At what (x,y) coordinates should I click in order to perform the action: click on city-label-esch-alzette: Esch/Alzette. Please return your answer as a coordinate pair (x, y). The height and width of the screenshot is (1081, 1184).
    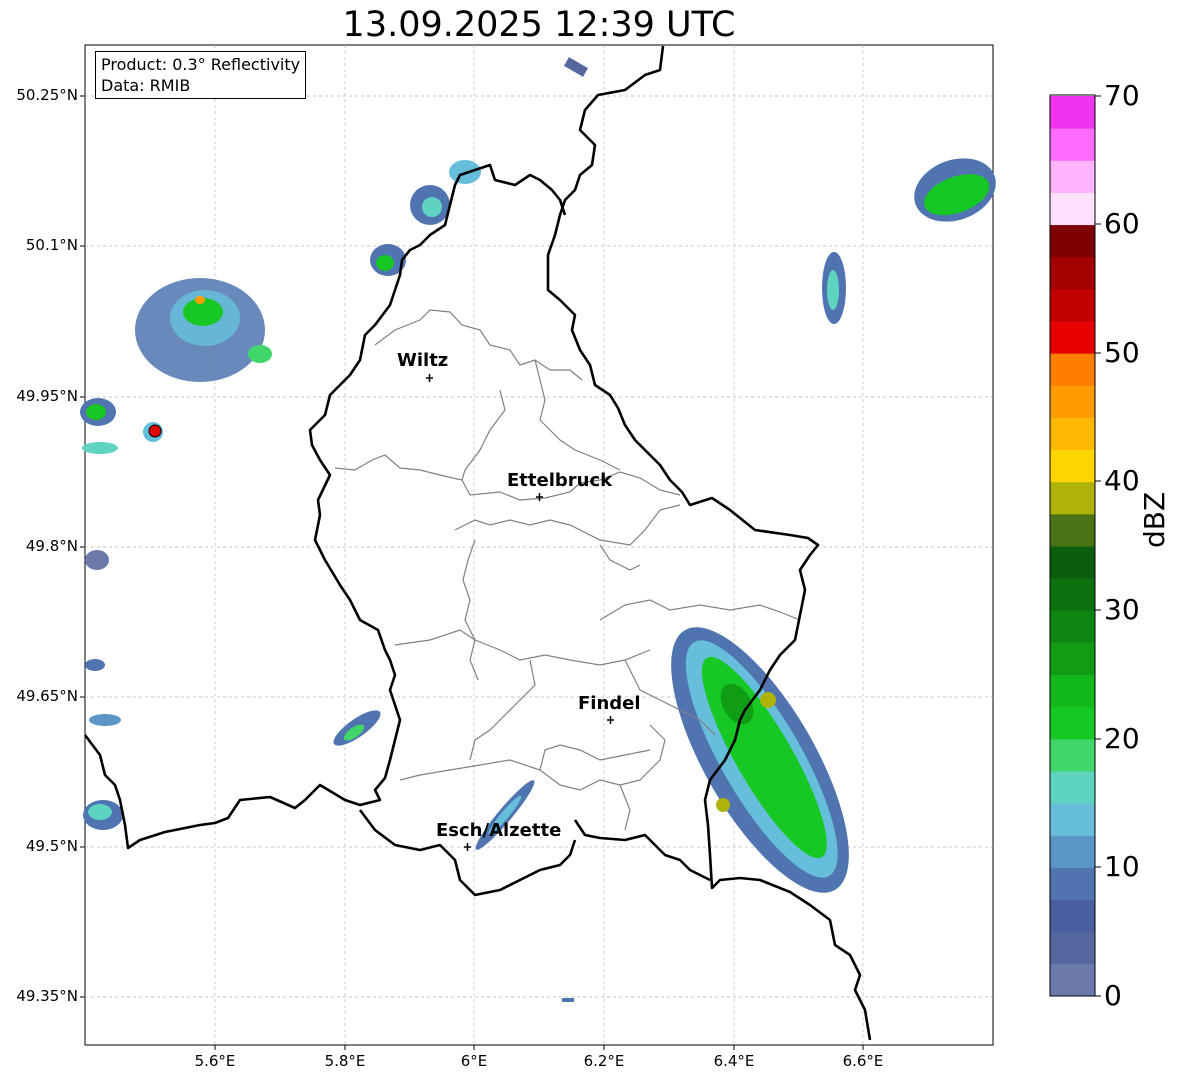
    Looking at the image, I should click on (499, 830).